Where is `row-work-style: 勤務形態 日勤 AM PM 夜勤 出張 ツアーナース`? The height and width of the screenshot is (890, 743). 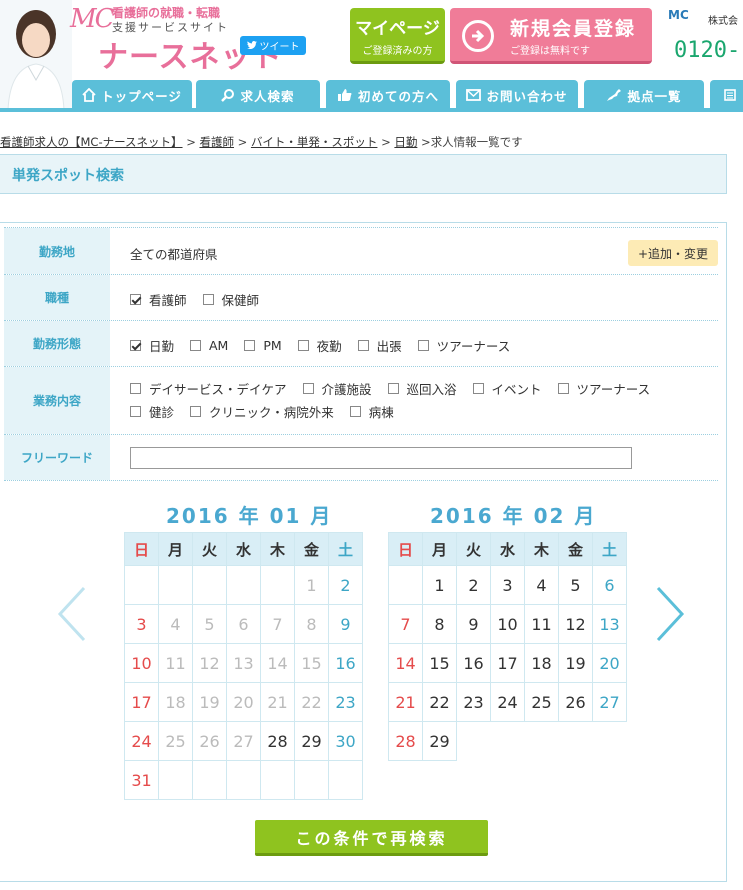
row-work-style: 勤務形態 日勤 AM PM 夜勤 出張 ツアーナース is located at coordinates (361, 344).